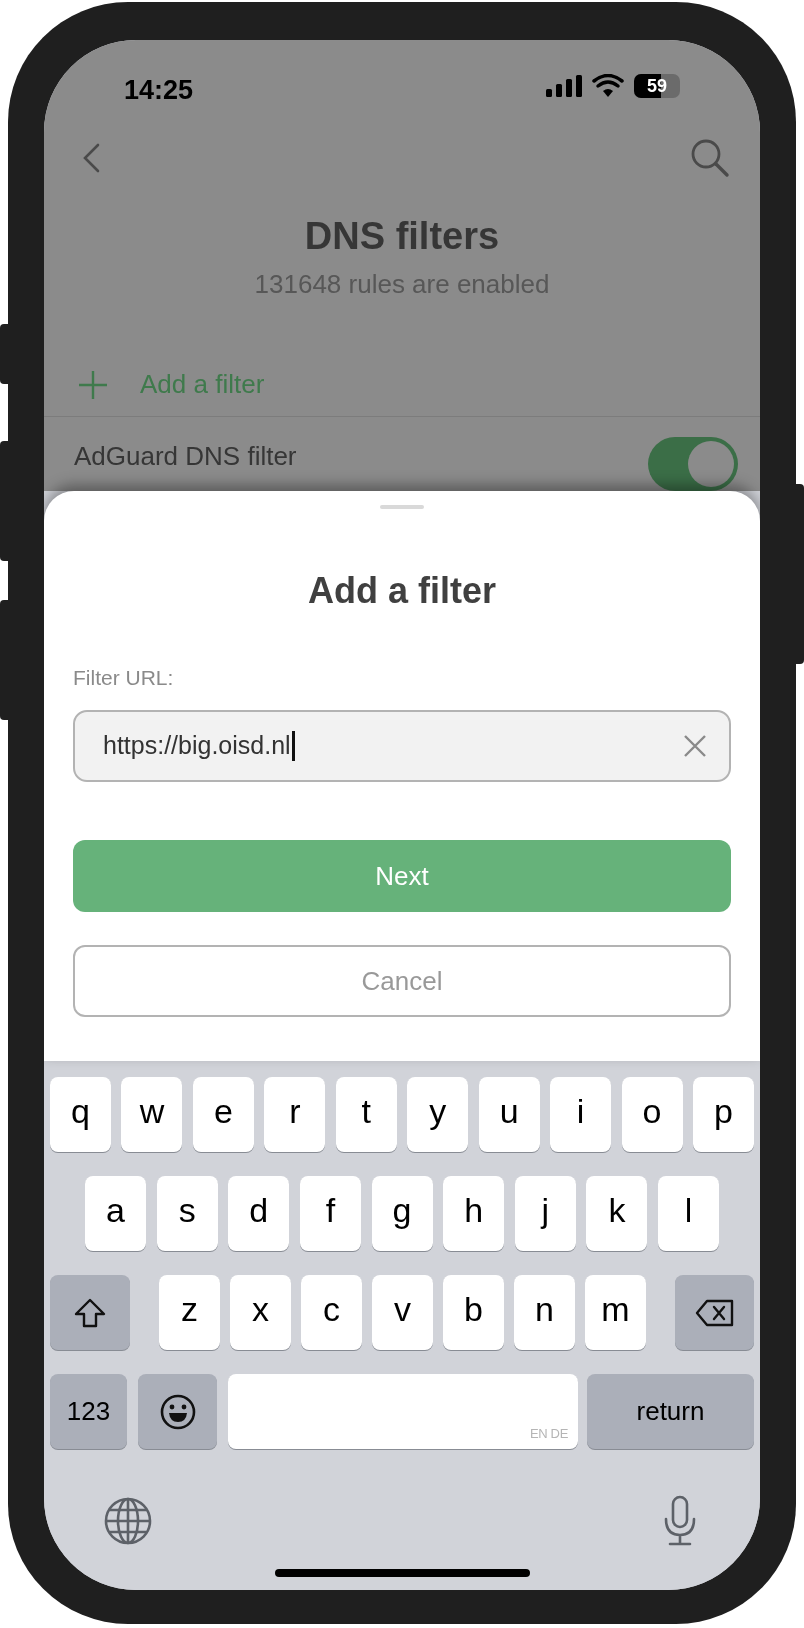  I want to click on key: t, so click(366, 1114).